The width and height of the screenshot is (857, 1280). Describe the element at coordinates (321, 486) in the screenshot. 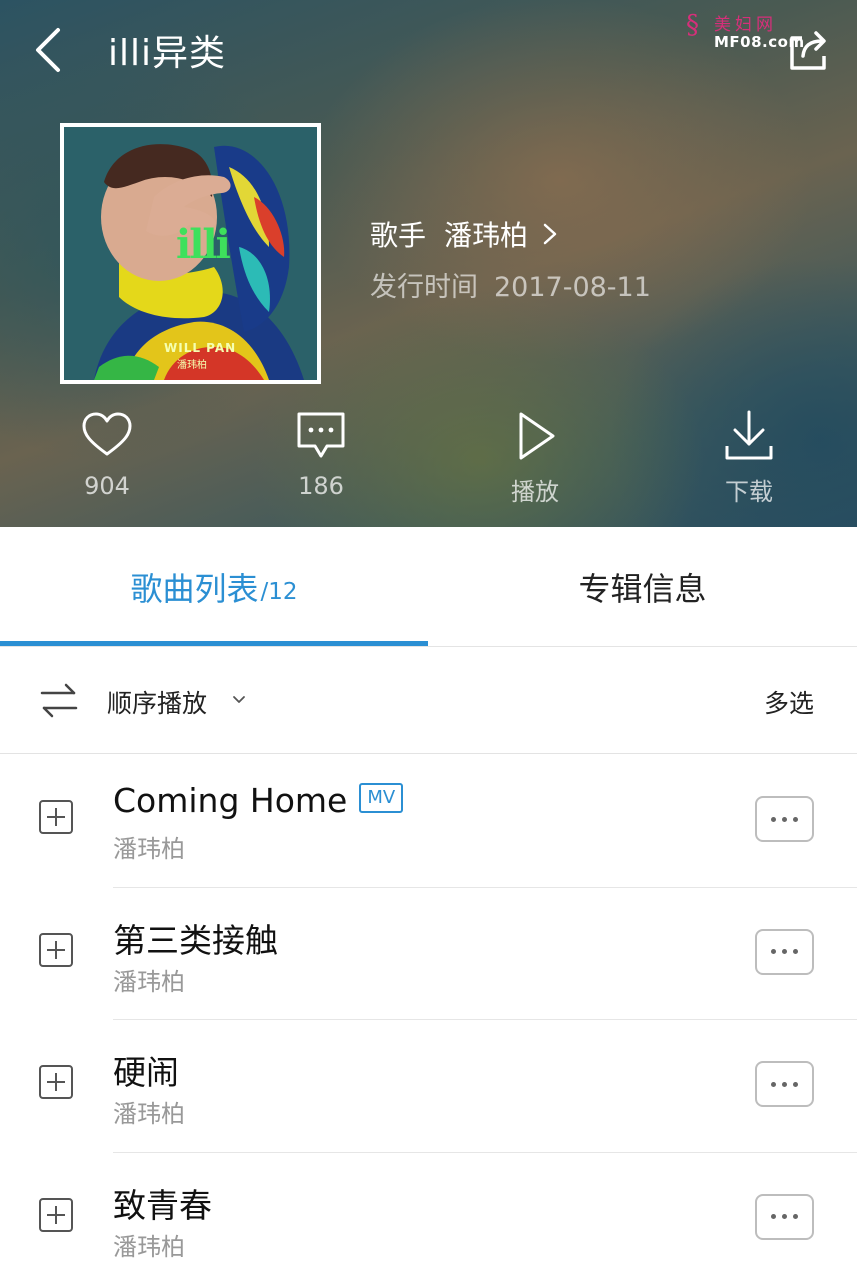

I see `comment-count: 186` at that location.